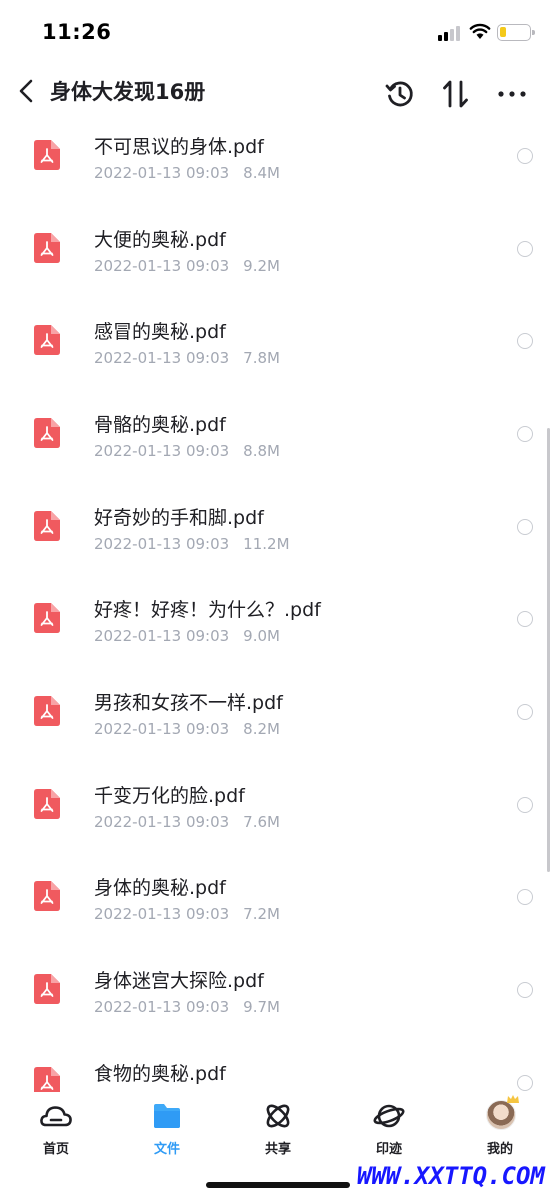 The width and height of the screenshot is (555, 1200). I want to click on file-name: 食物的奥秘.pdf, so click(160, 1074).